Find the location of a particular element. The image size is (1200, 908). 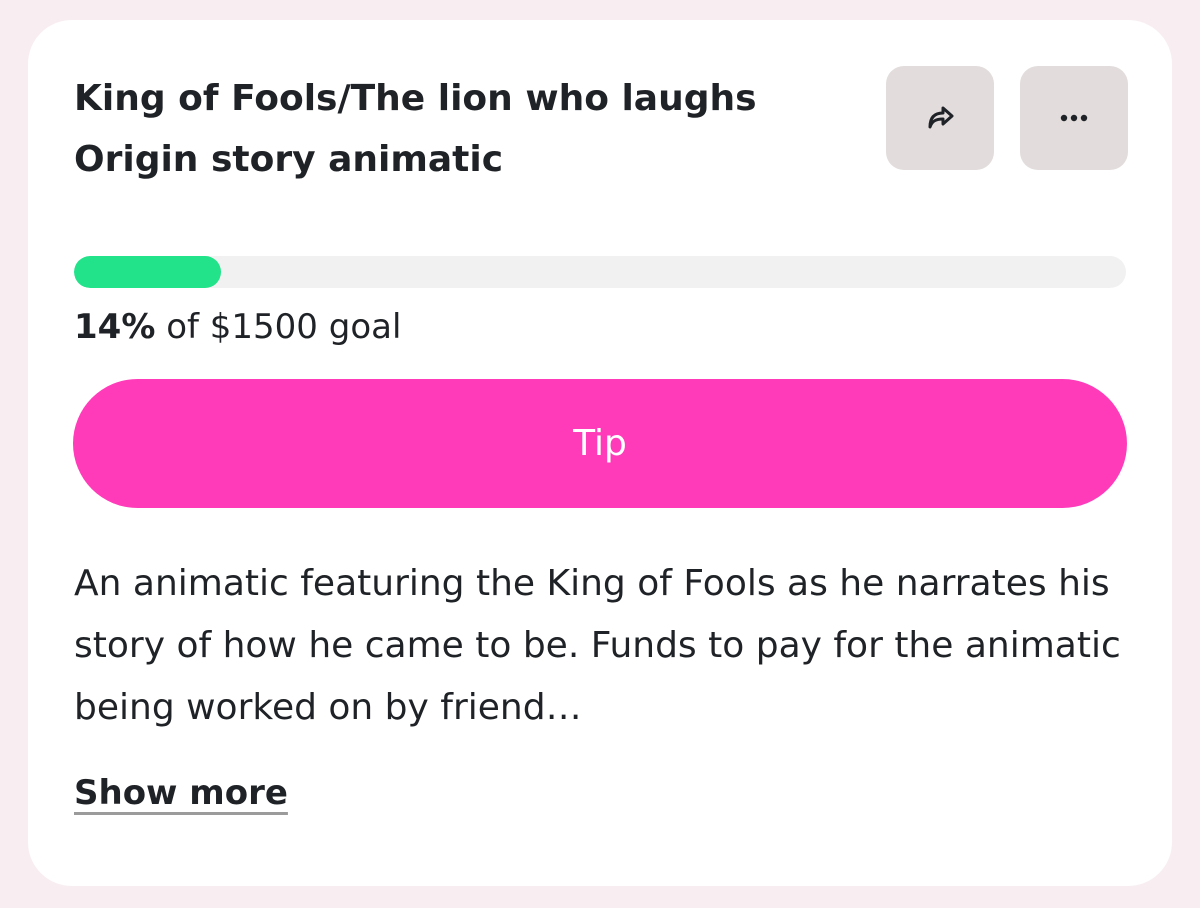

progress-bar is located at coordinates (600, 272).